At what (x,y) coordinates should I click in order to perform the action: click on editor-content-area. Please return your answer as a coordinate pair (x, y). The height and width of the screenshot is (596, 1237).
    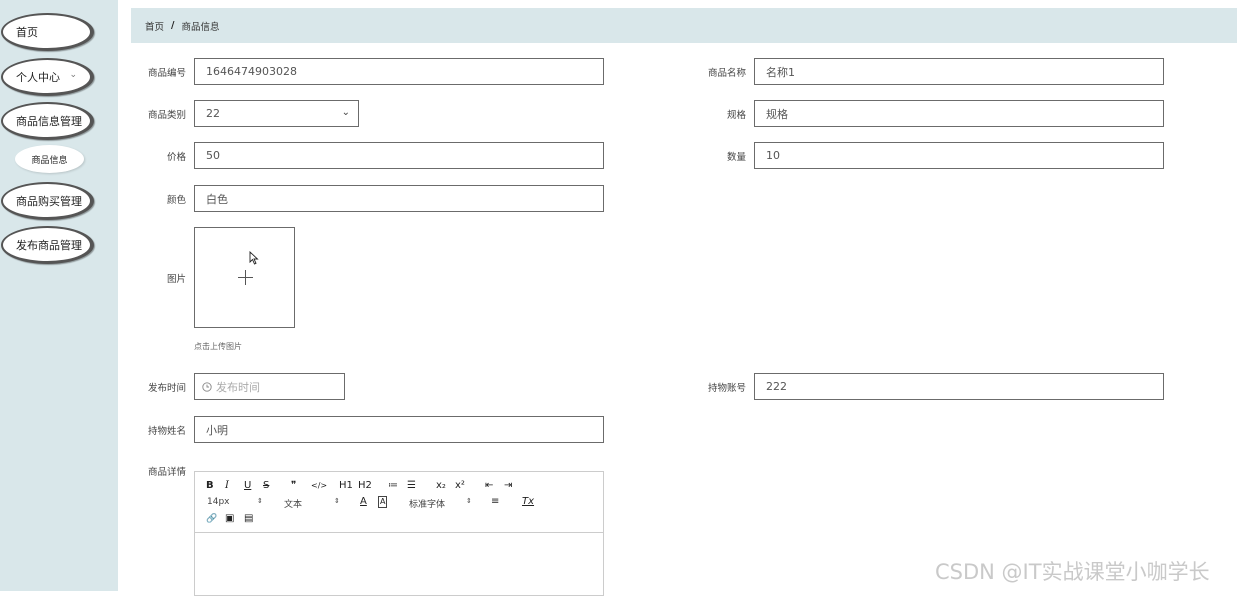
    Looking at the image, I should click on (399, 564).